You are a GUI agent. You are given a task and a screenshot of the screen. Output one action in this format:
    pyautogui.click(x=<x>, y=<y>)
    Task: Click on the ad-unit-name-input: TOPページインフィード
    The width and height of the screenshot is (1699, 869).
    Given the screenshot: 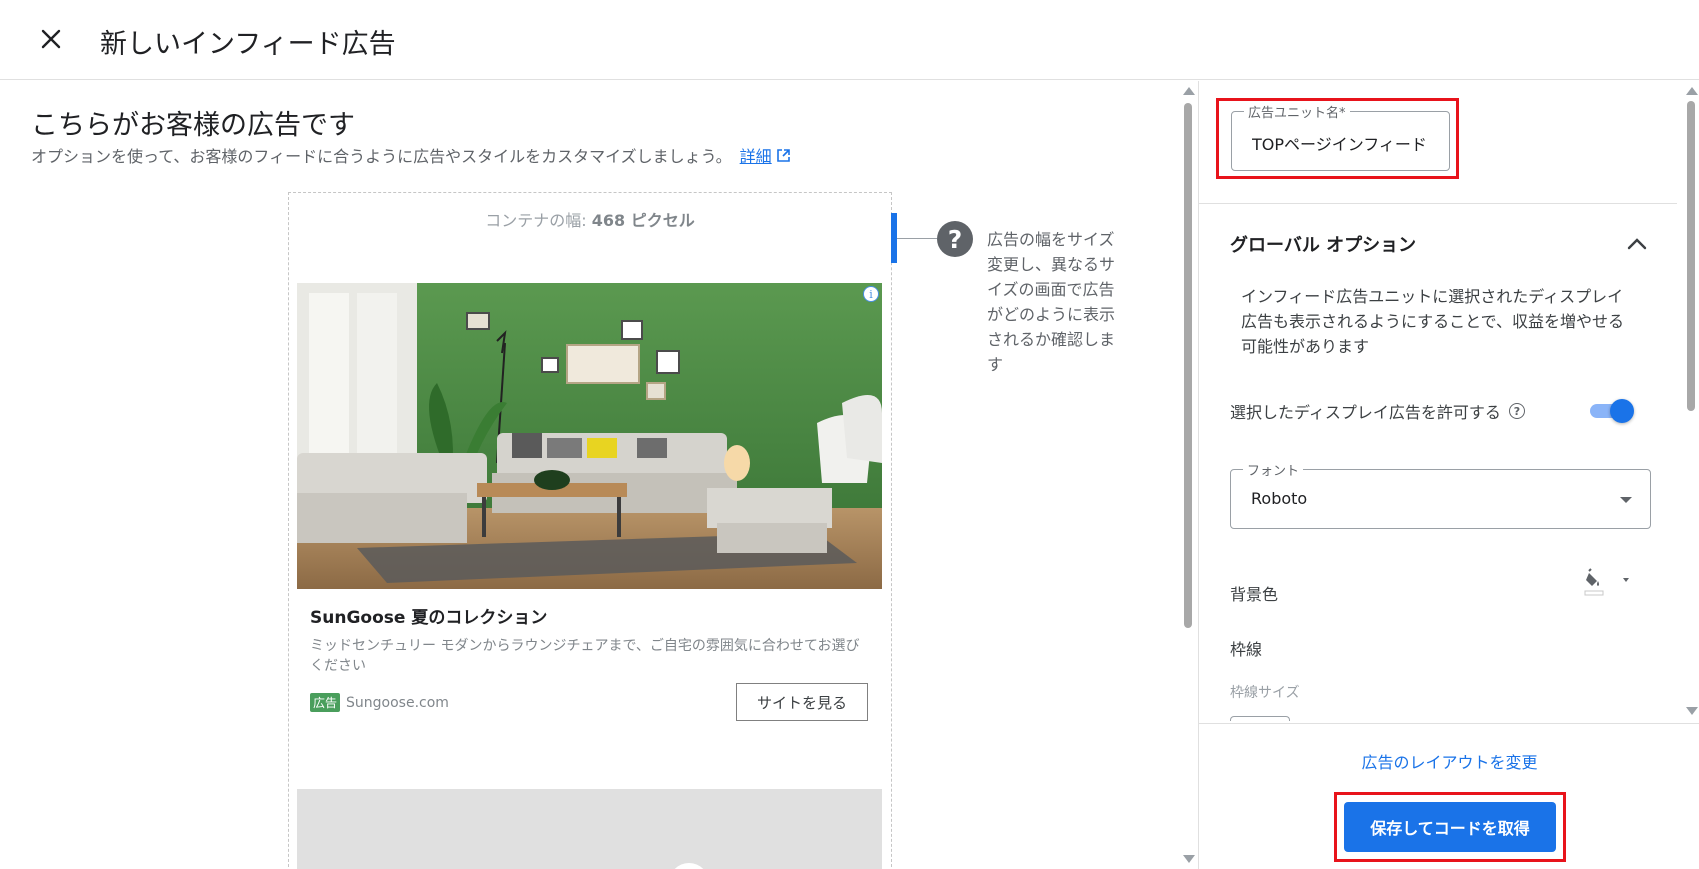 What is the action you would take?
    pyautogui.click(x=1344, y=143)
    